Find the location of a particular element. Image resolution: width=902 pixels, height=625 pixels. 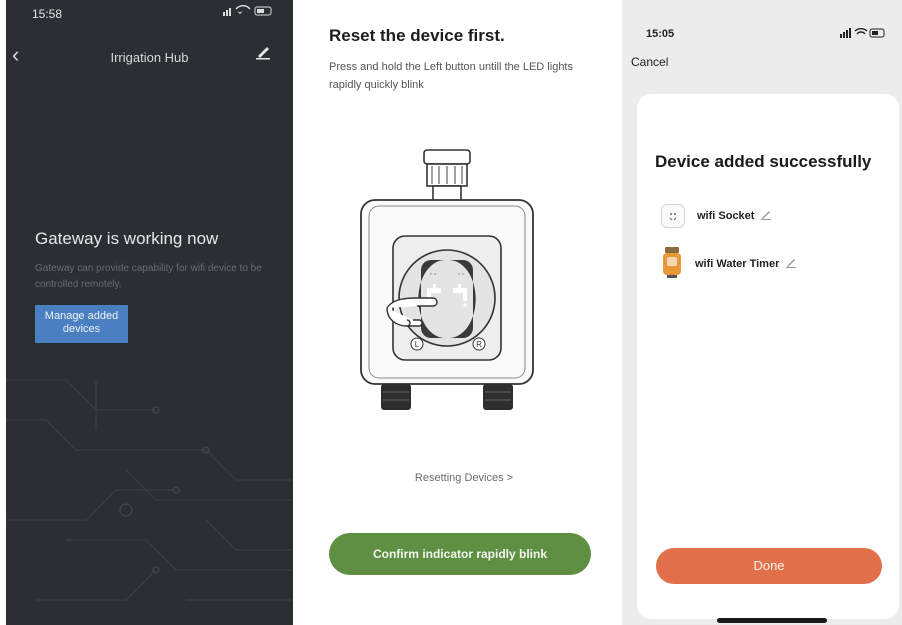

home-indicator is located at coordinates (772, 620).